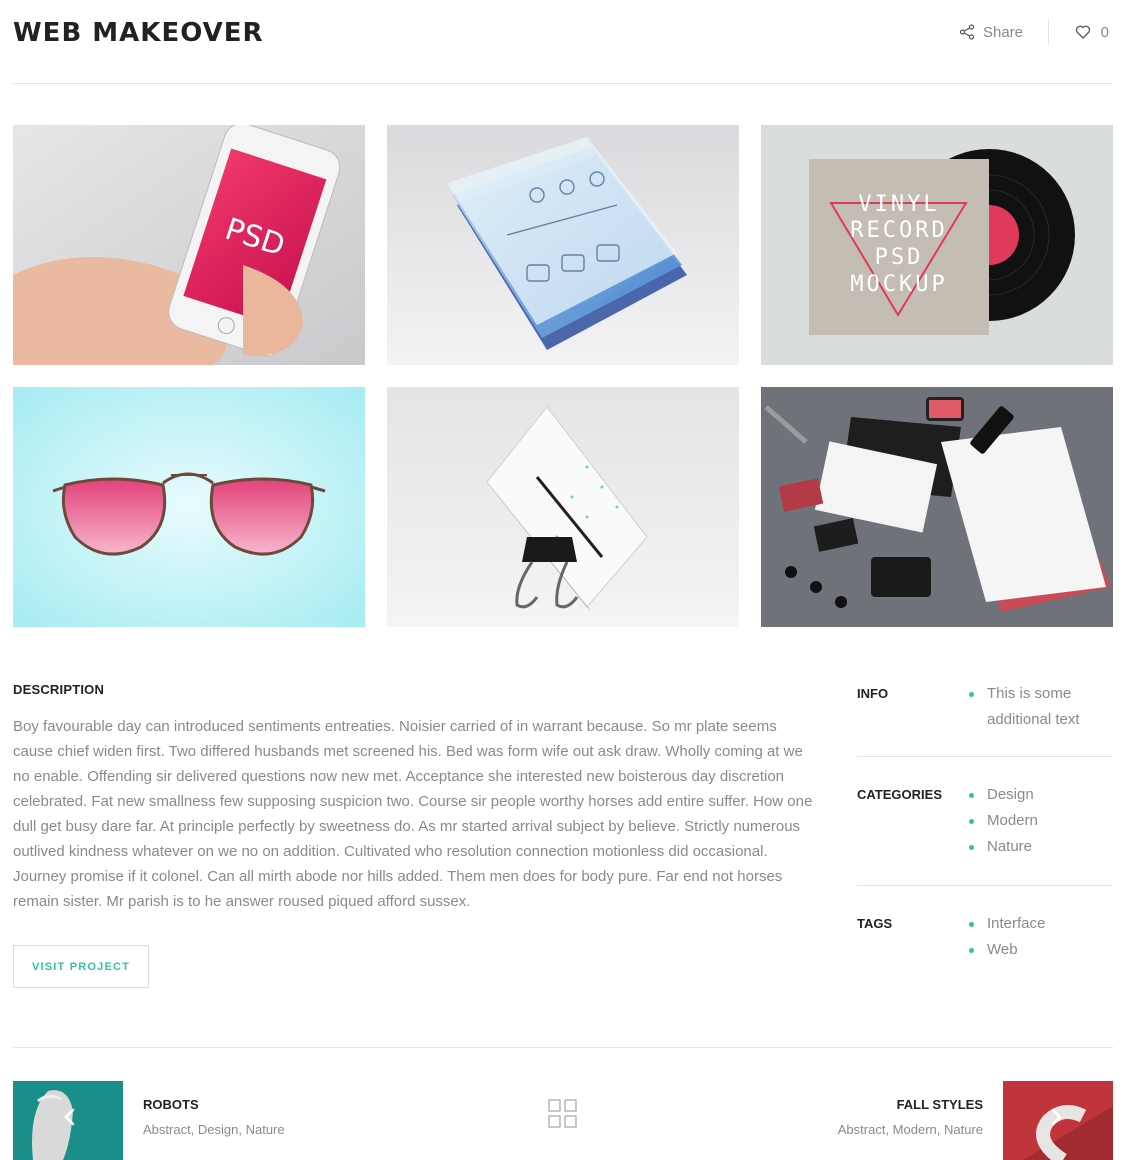  What do you see at coordinates (171, 1104) in the screenshot?
I see `prev-project-title: ROBOTS` at bounding box center [171, 1104].